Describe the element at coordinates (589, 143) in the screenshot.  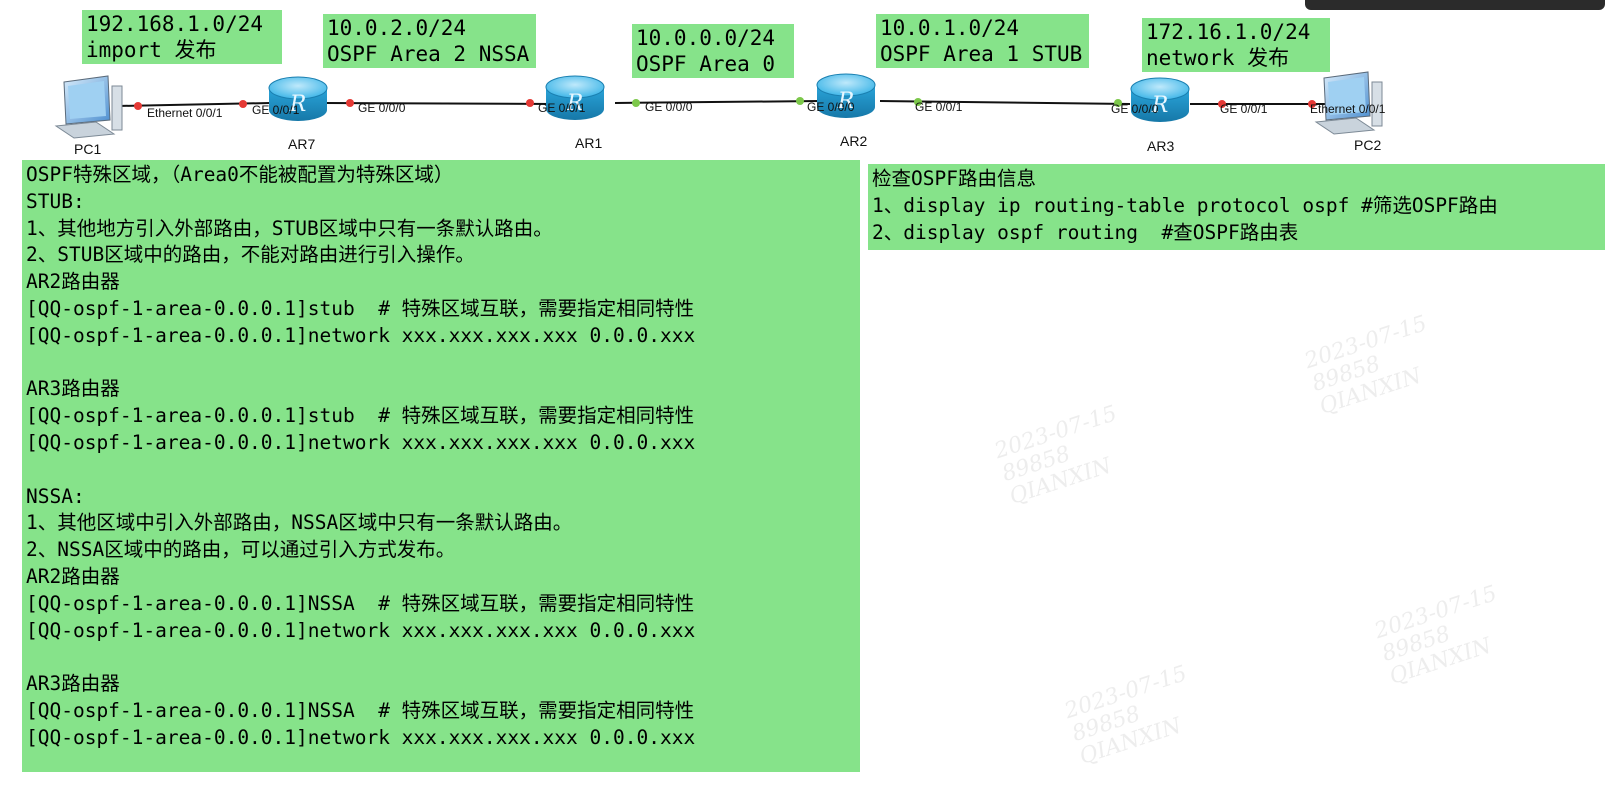
I see `device-label-ar1: AR1` at that location.